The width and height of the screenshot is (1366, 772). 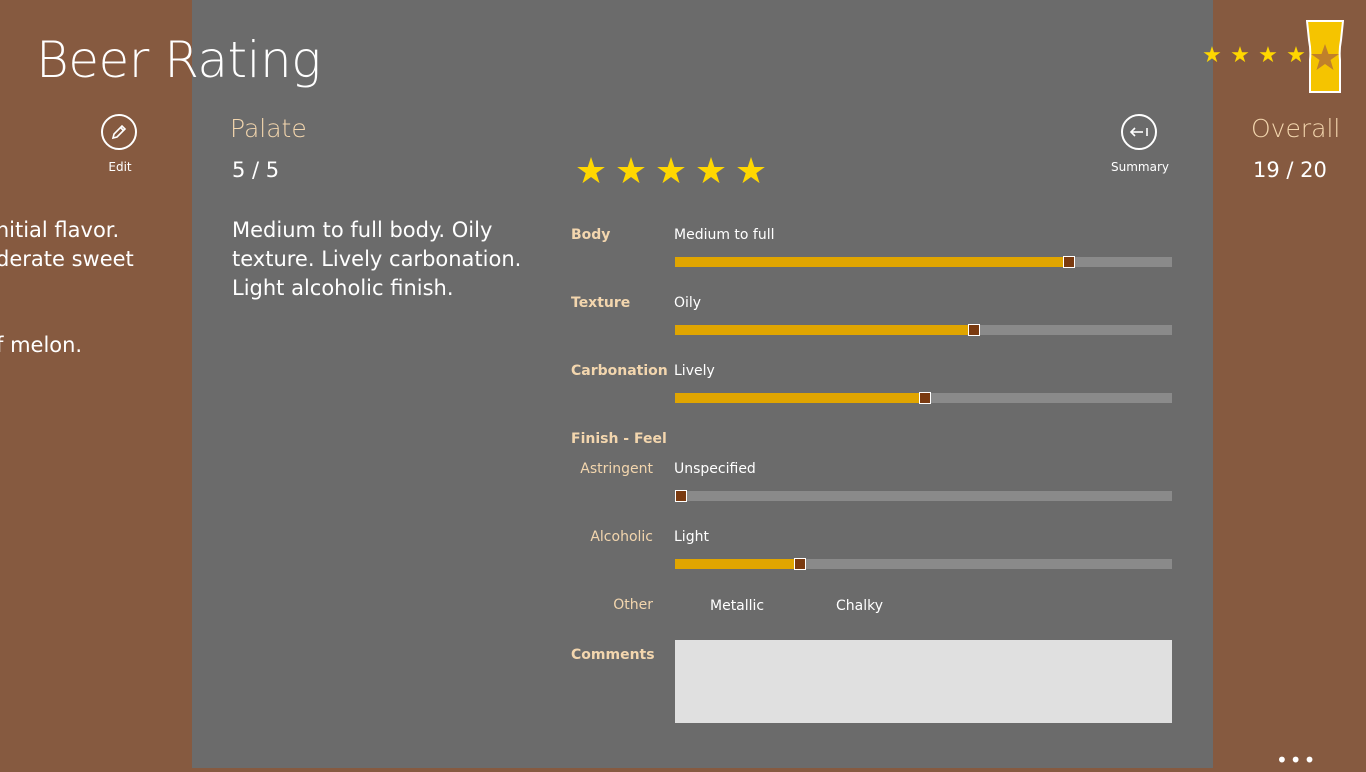 What do you see at coordinates (67, 259) in the screenshot?
I see `left-text-line-2: derate sweet` at bounding box center [67, 259].